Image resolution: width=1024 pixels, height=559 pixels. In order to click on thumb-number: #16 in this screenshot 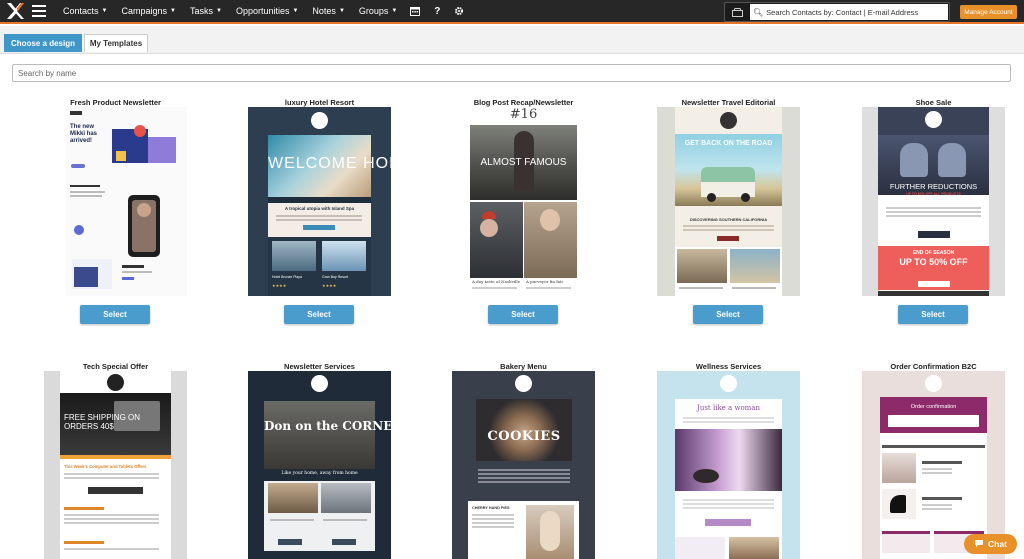, I will do `click(523, 114)`.